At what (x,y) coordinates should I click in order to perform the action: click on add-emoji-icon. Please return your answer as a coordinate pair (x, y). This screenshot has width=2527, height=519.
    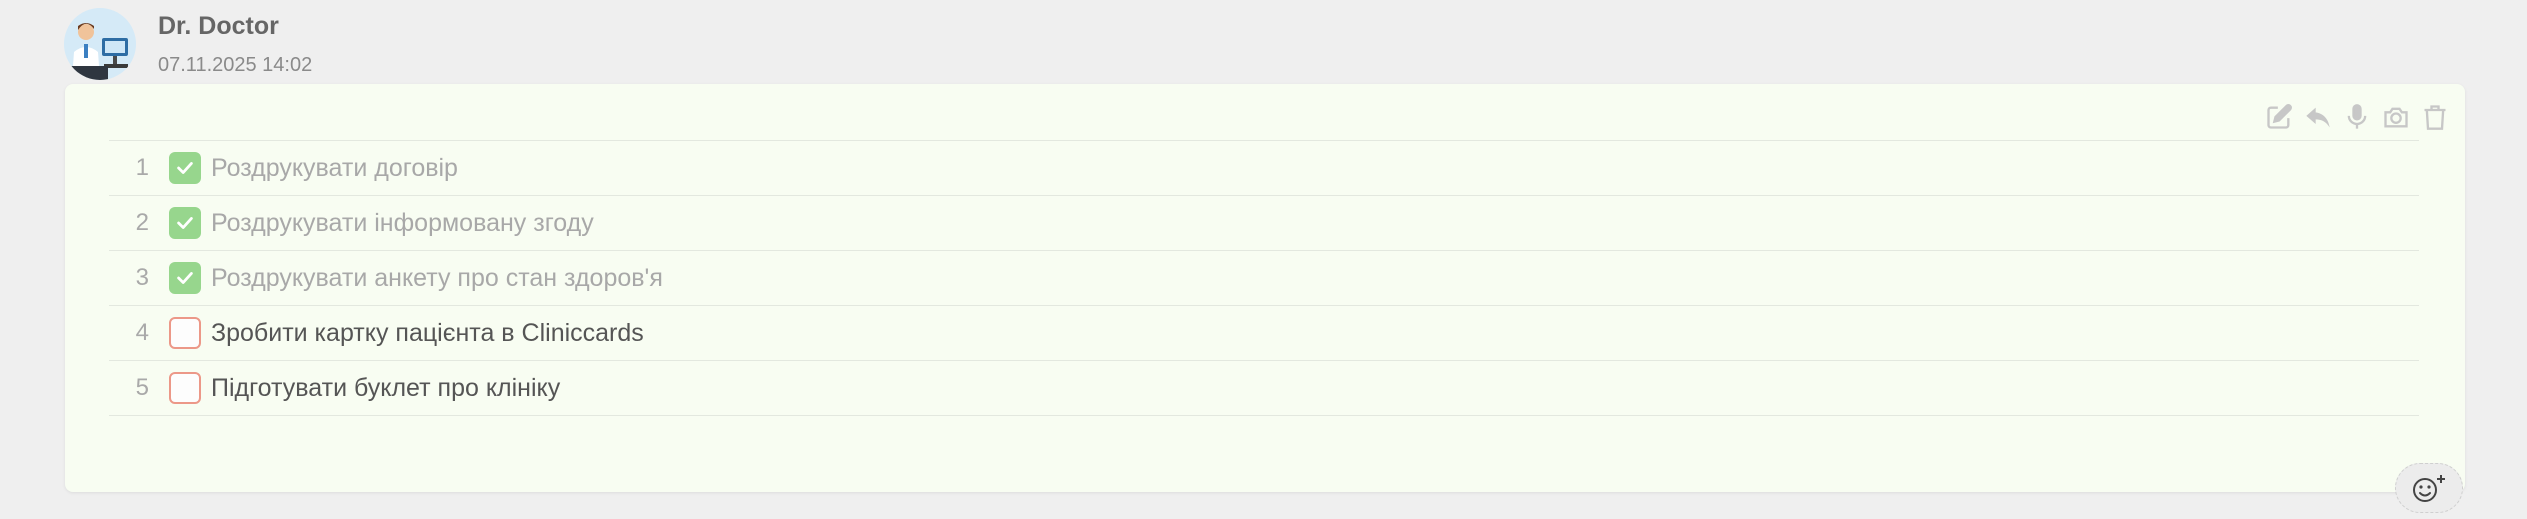
    Looking at the image, I should click on (2429, 488).